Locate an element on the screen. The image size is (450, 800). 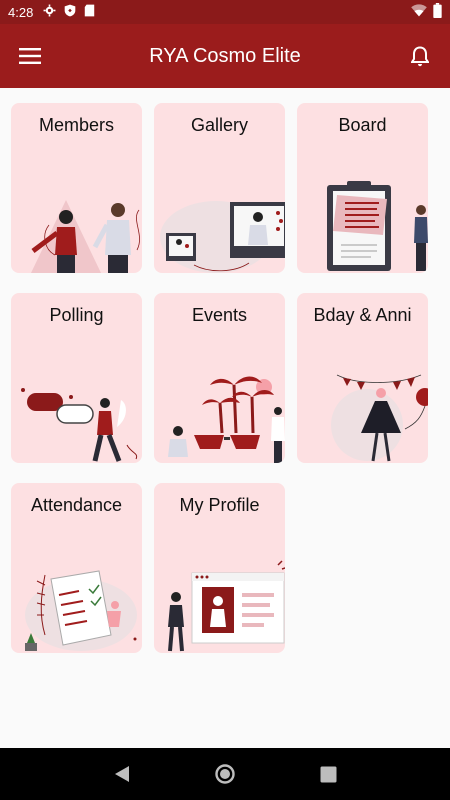
recents-square-icon is located at coordinates (328, 774).